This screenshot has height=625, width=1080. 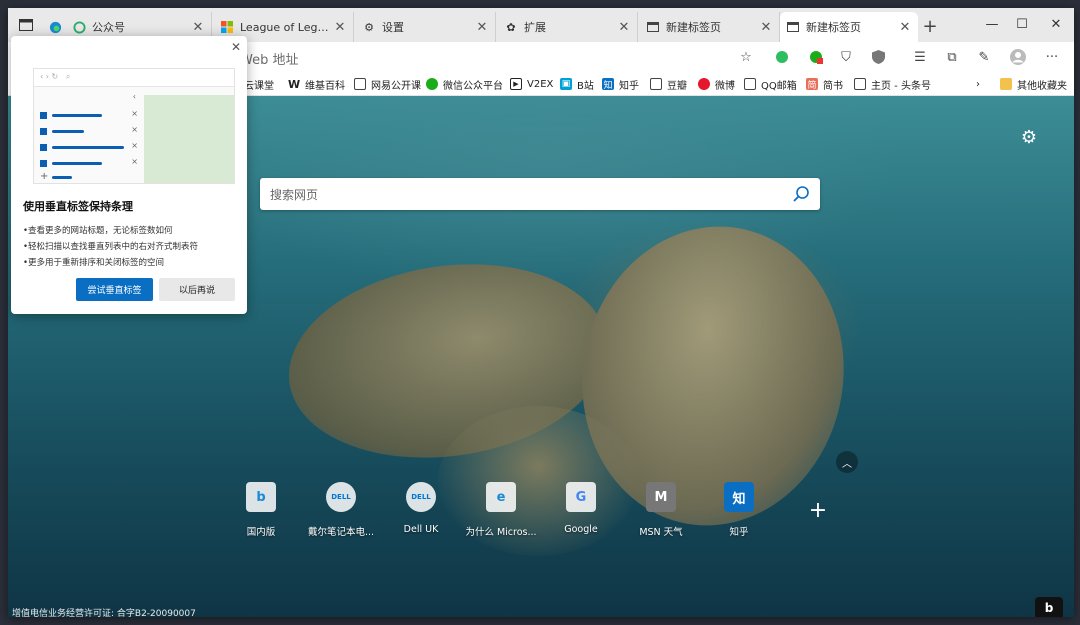 What do you see at coordinates (1056, 24) in the screenshot?
I see `close-window-button: ✕` at bounding box center [1056, 24].